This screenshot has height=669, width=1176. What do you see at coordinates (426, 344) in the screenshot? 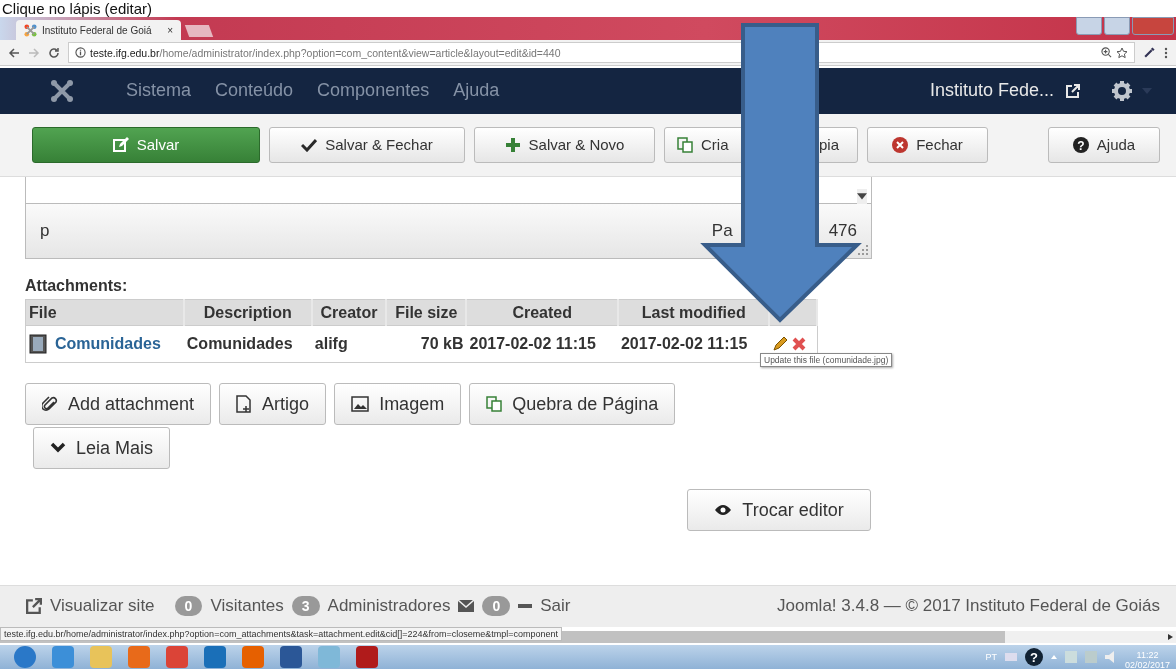
I see `table-cell: 70 kB` at bounding box center [426, 344].